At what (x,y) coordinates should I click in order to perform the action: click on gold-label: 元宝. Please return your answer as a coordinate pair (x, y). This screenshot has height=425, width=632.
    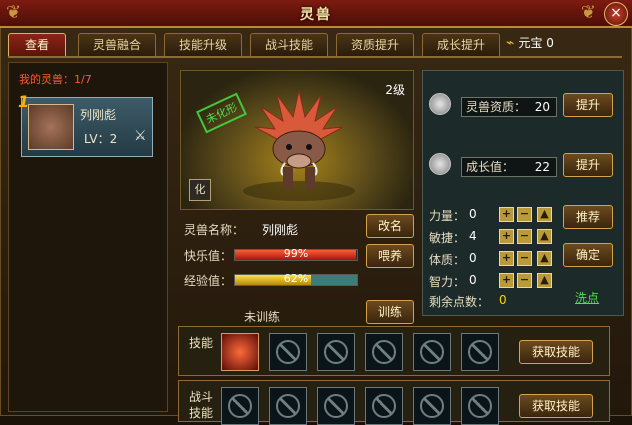
    Looking at the image, I should click on (530, 43).